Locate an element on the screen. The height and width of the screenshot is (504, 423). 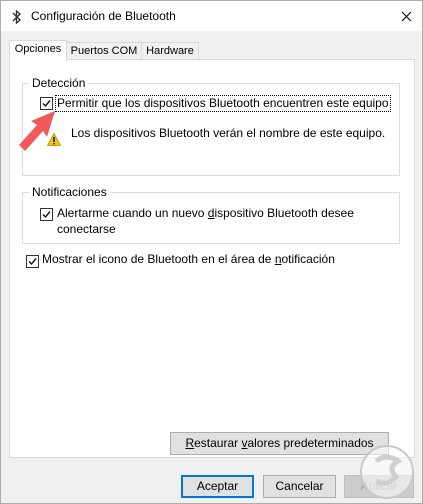
close-button is located at coordinates (406, 16).